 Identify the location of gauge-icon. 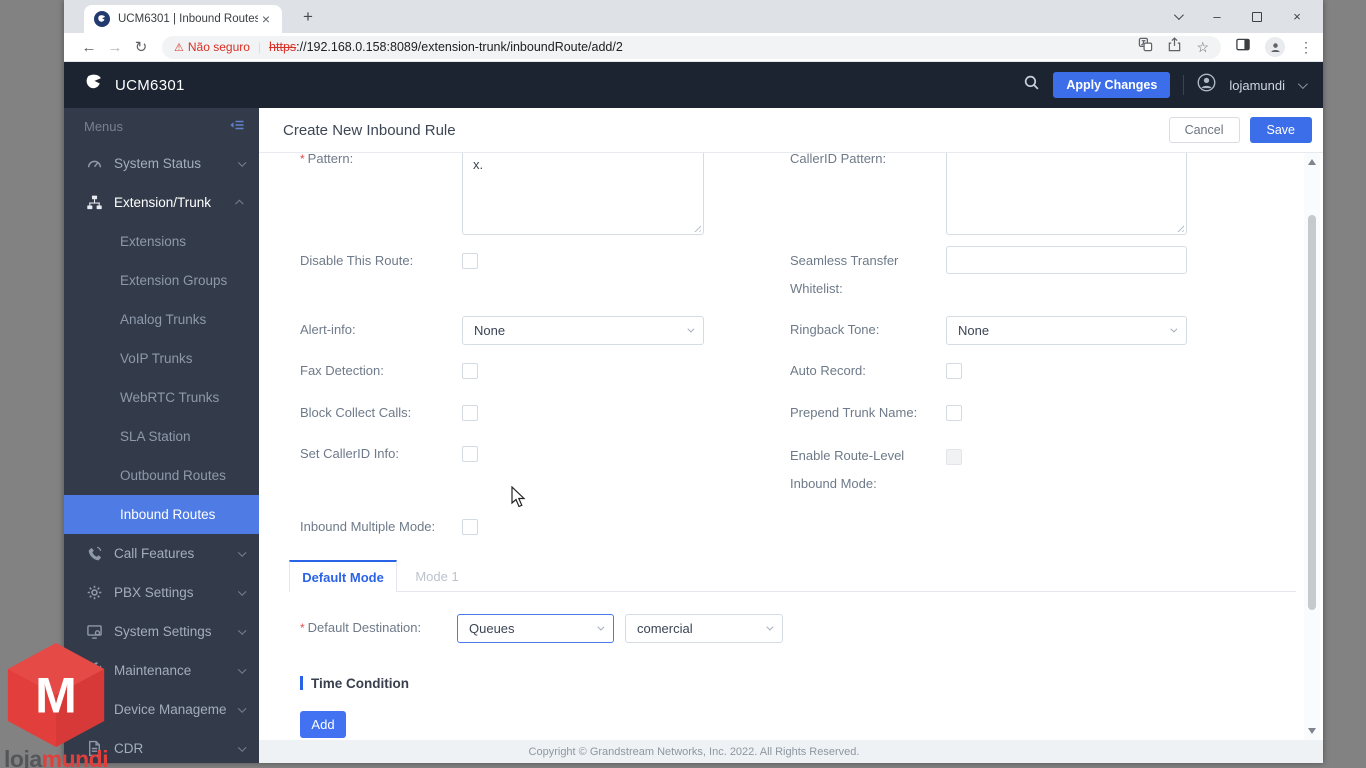
(94, 163).